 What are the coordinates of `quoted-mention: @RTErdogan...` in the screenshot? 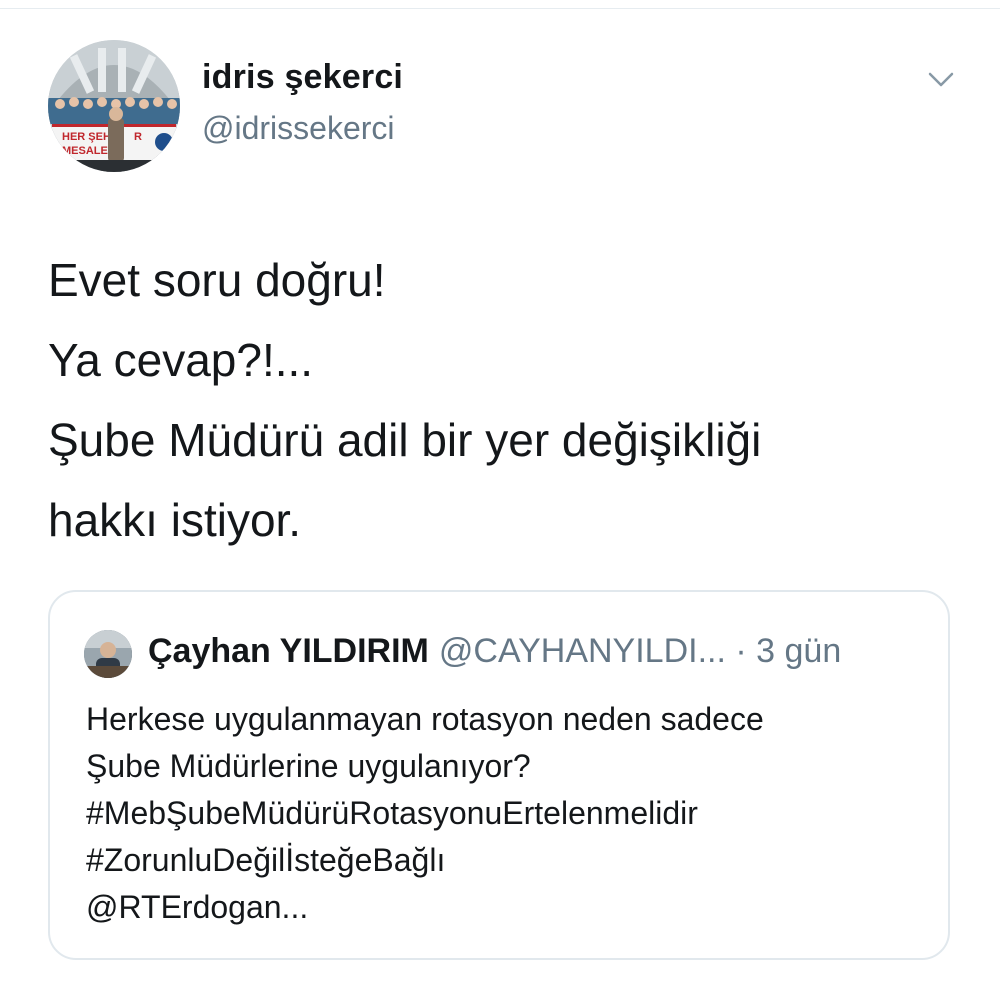 It's located at (197, 907).